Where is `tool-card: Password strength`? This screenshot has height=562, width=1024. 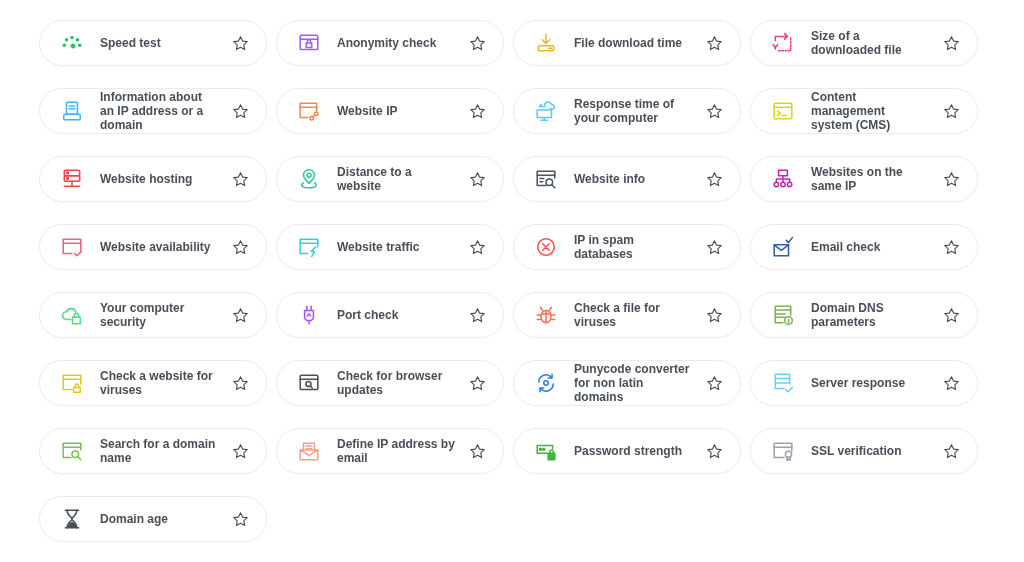
tool-card: Password strength is located at coordinates (627, 451).